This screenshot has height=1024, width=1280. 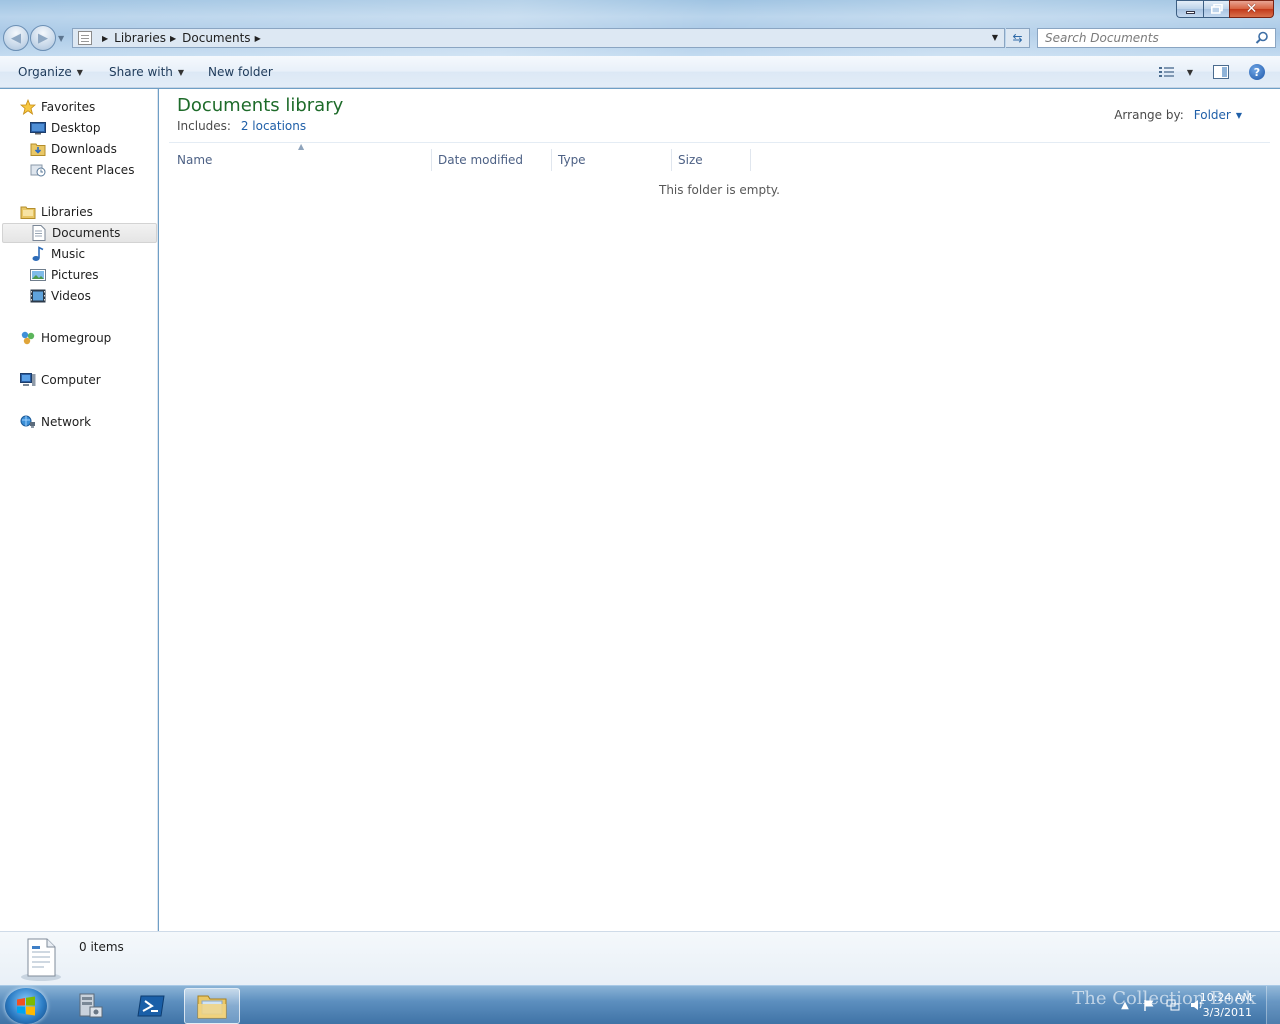 I want to click on column-header-type: Type, so click(x=611, y=160).